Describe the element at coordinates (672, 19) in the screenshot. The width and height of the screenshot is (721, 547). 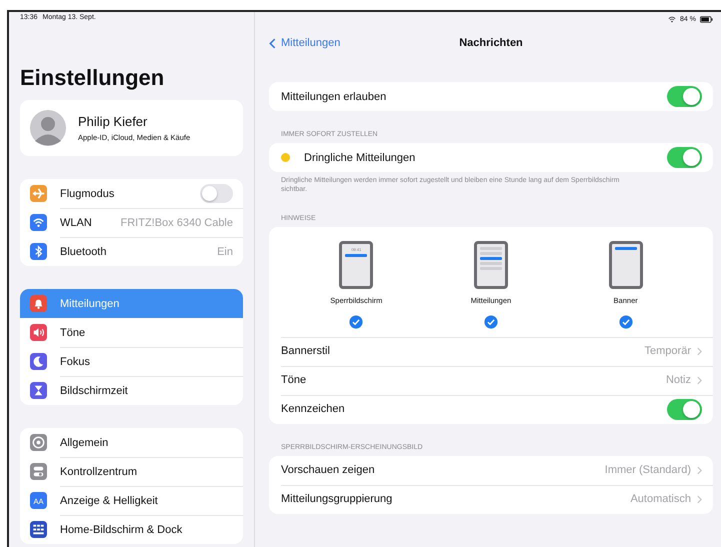
I see `wifi-icon` at that location.